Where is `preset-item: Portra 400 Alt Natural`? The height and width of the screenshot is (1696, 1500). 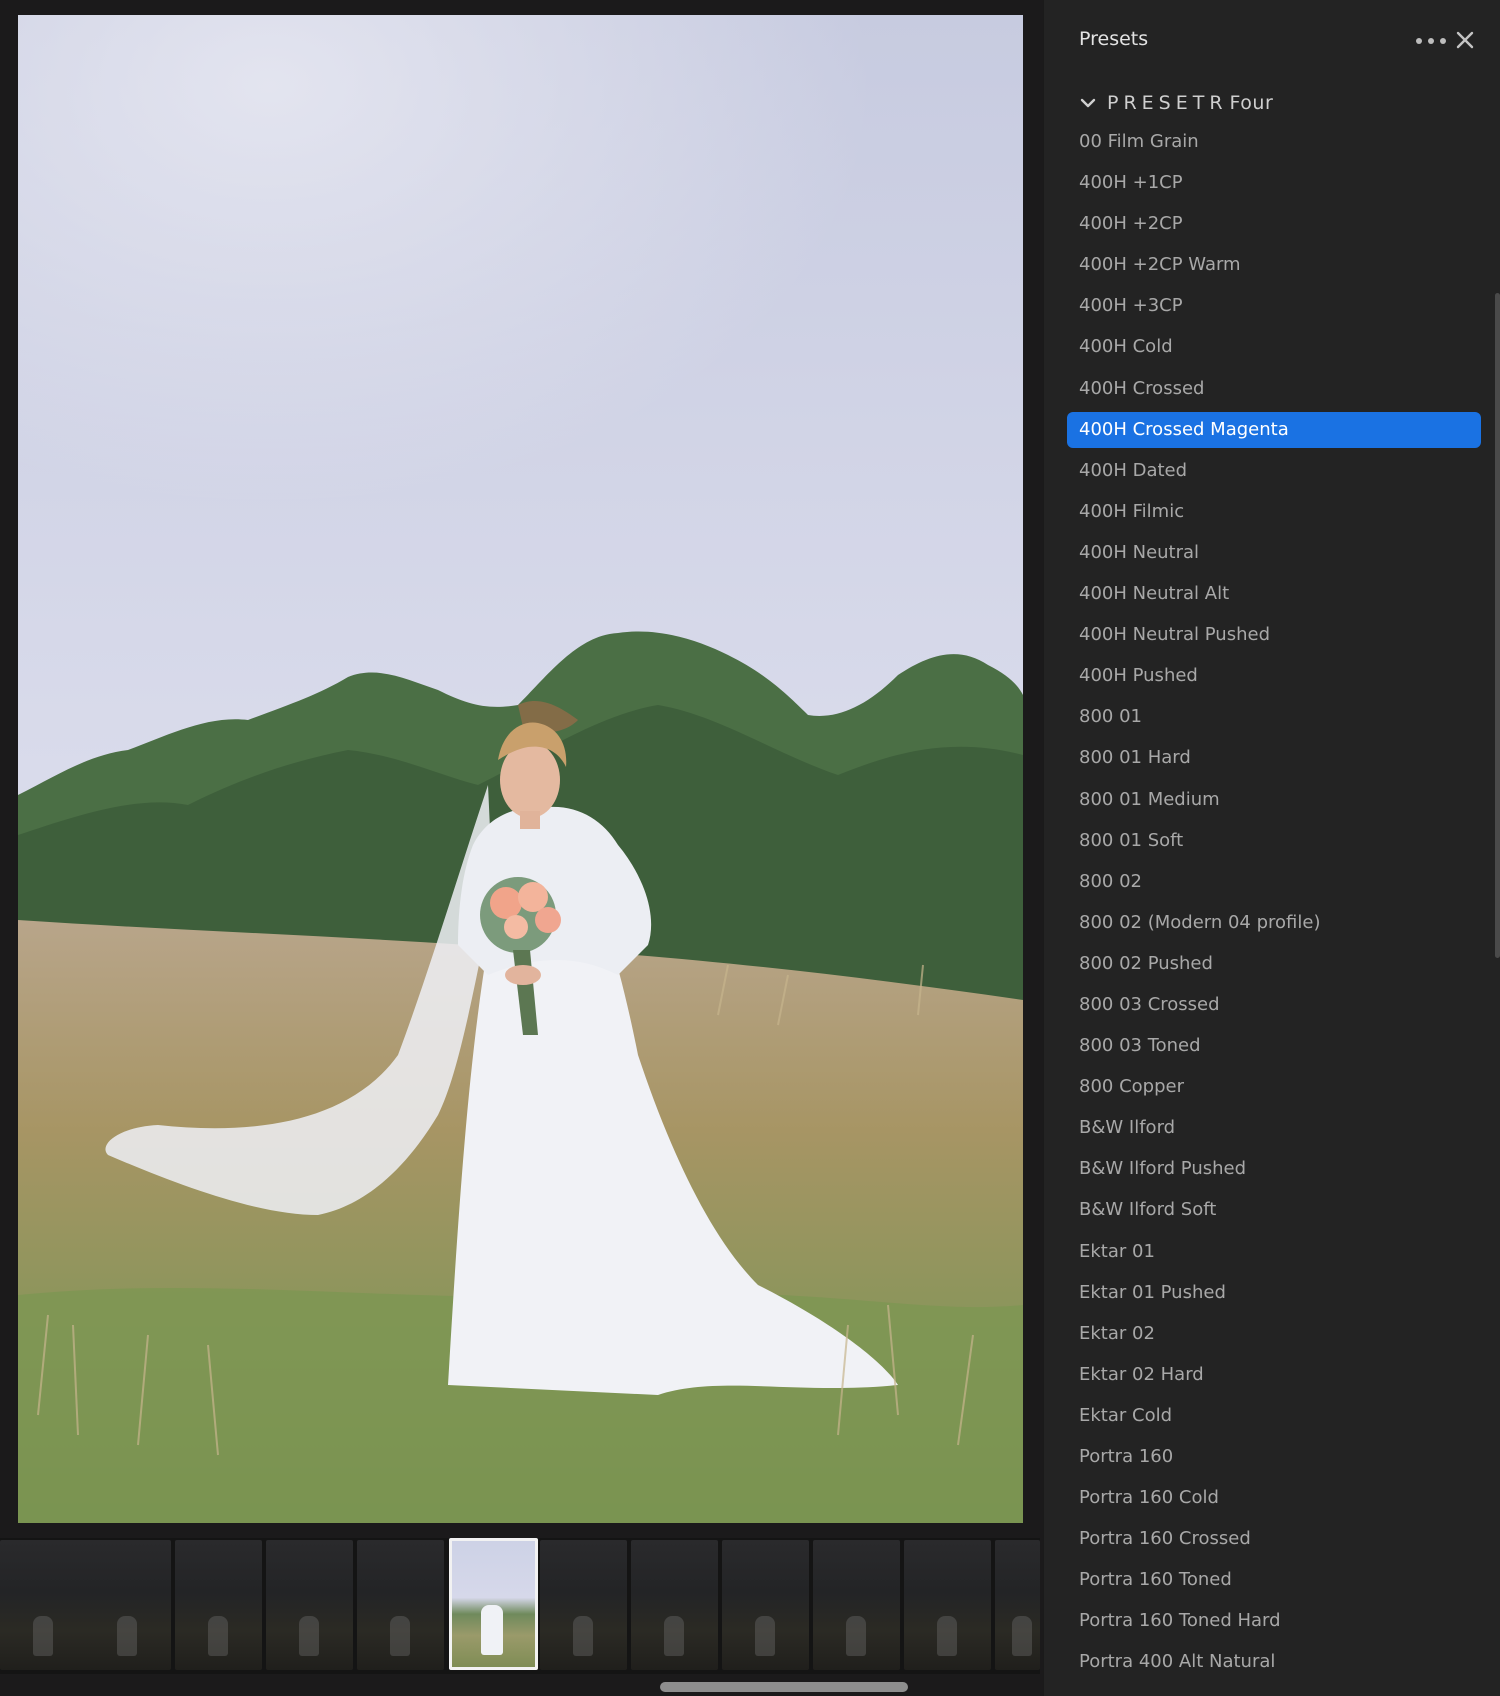 preset-item: Portra 400 Alt Natural is located at coordinates (1274, 1662).